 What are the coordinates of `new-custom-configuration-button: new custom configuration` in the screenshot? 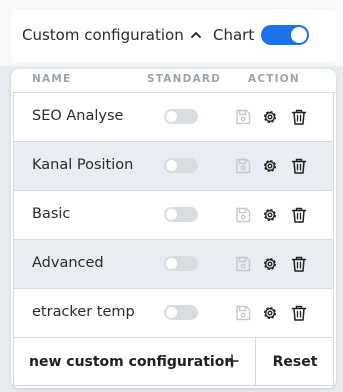 It's located at (135, 361).